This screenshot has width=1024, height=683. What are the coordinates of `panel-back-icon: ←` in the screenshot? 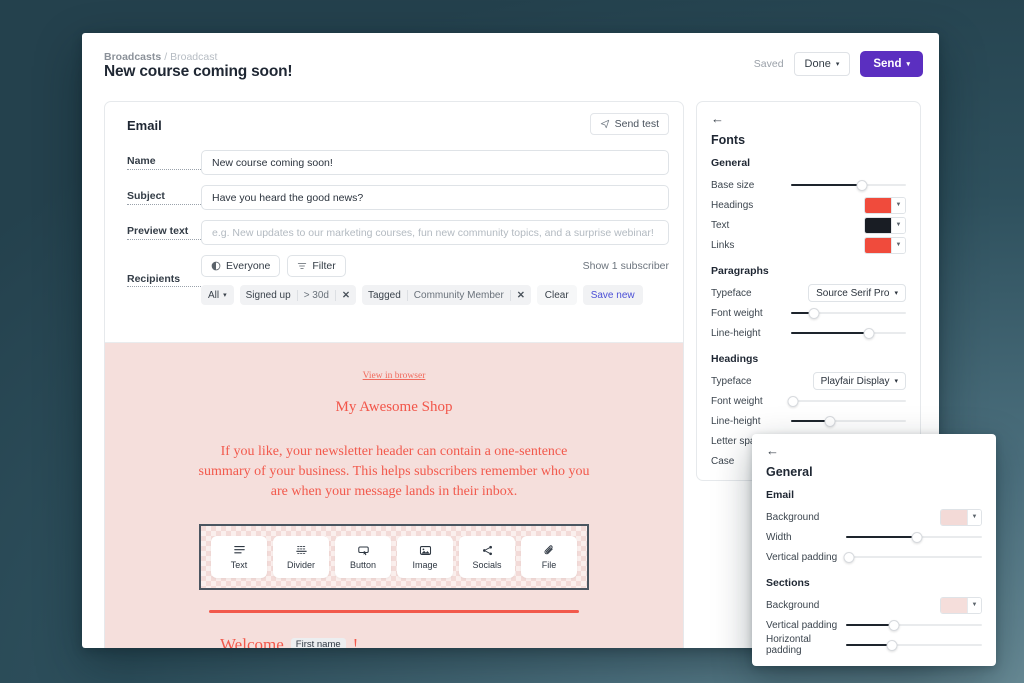 It's located at (808, 118).